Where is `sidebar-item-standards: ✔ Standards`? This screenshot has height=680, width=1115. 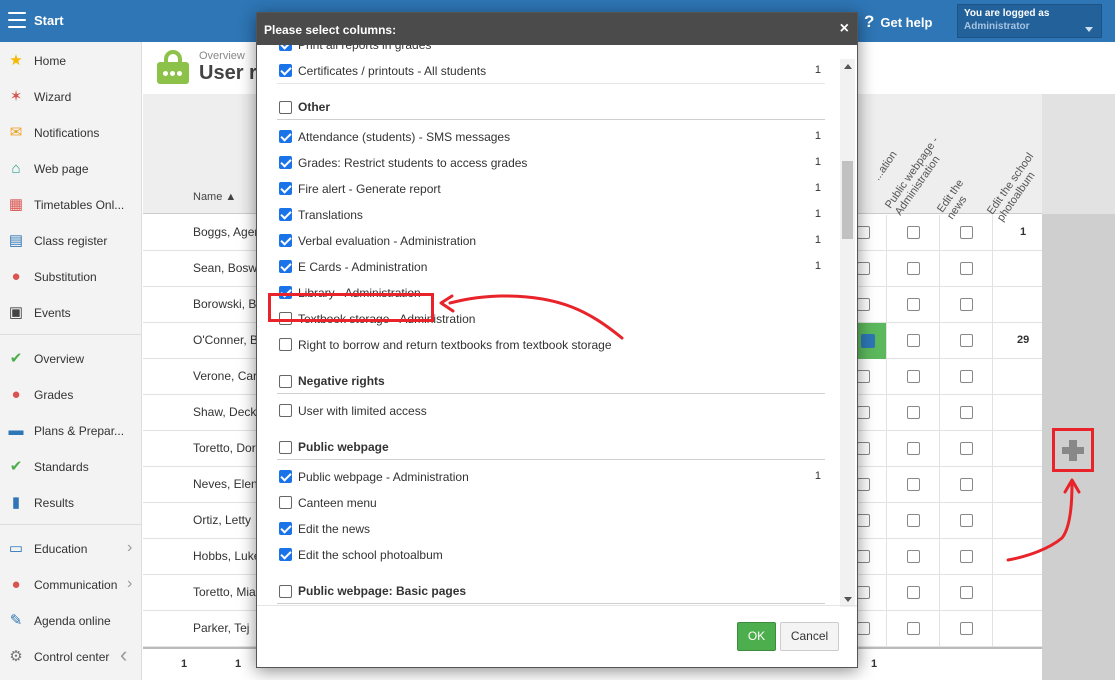 sidebar-item-standards: ✔ Standards is located at coordinates (71, 466).